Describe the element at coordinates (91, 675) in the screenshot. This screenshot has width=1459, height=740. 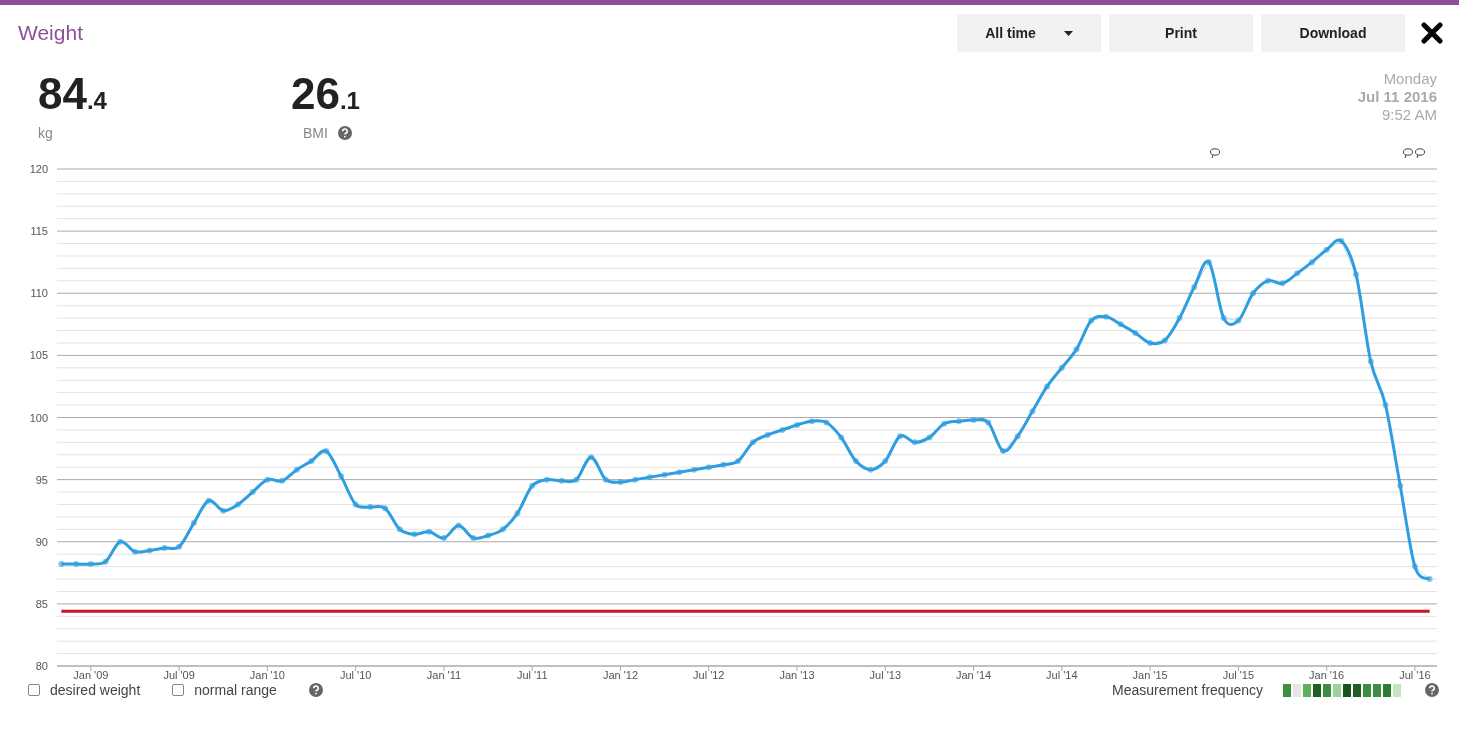
I see `x-axis-label: Jan '09` at that location.